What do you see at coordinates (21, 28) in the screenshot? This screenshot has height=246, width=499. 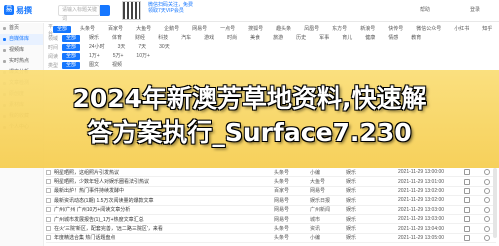 I see `sidebar-item: 首页` at bounding box center [21, 28].